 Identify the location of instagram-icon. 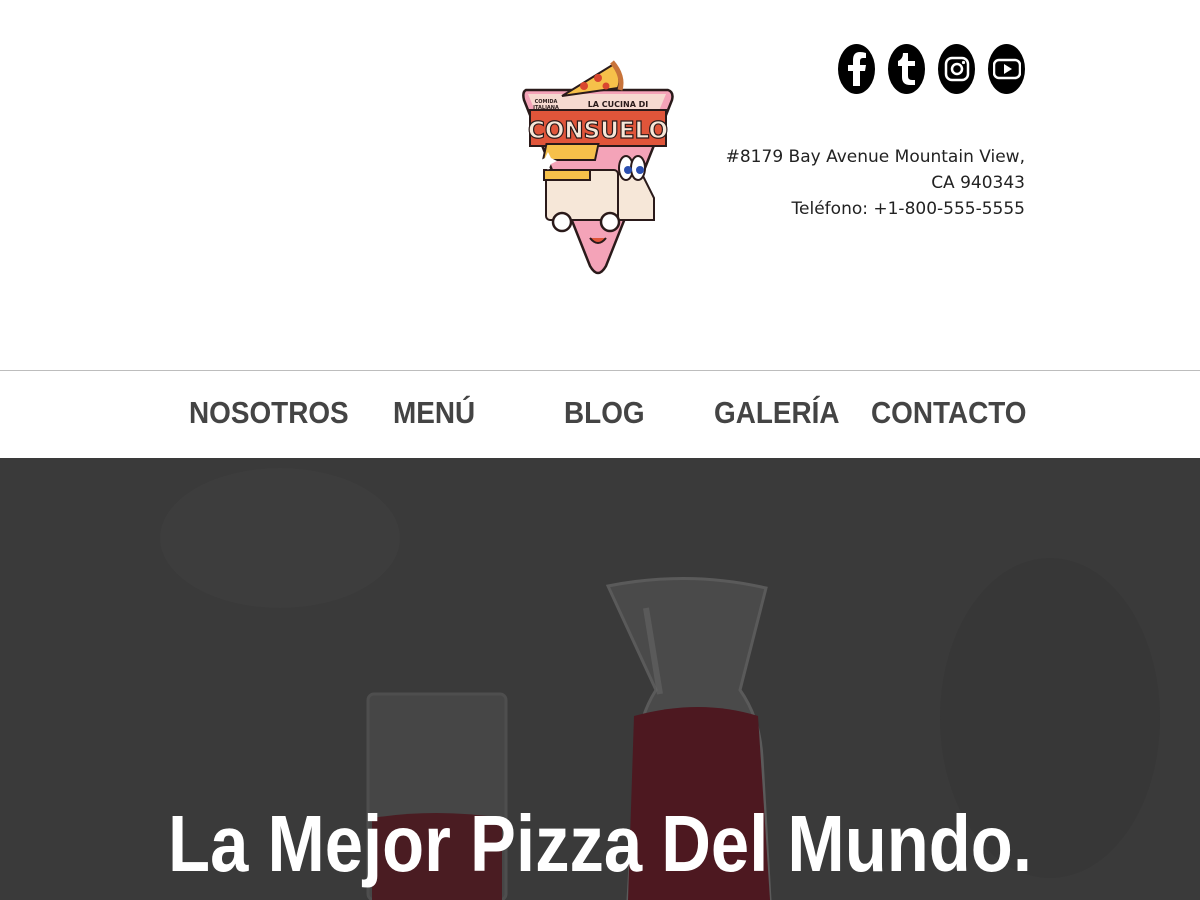
(956, 69).